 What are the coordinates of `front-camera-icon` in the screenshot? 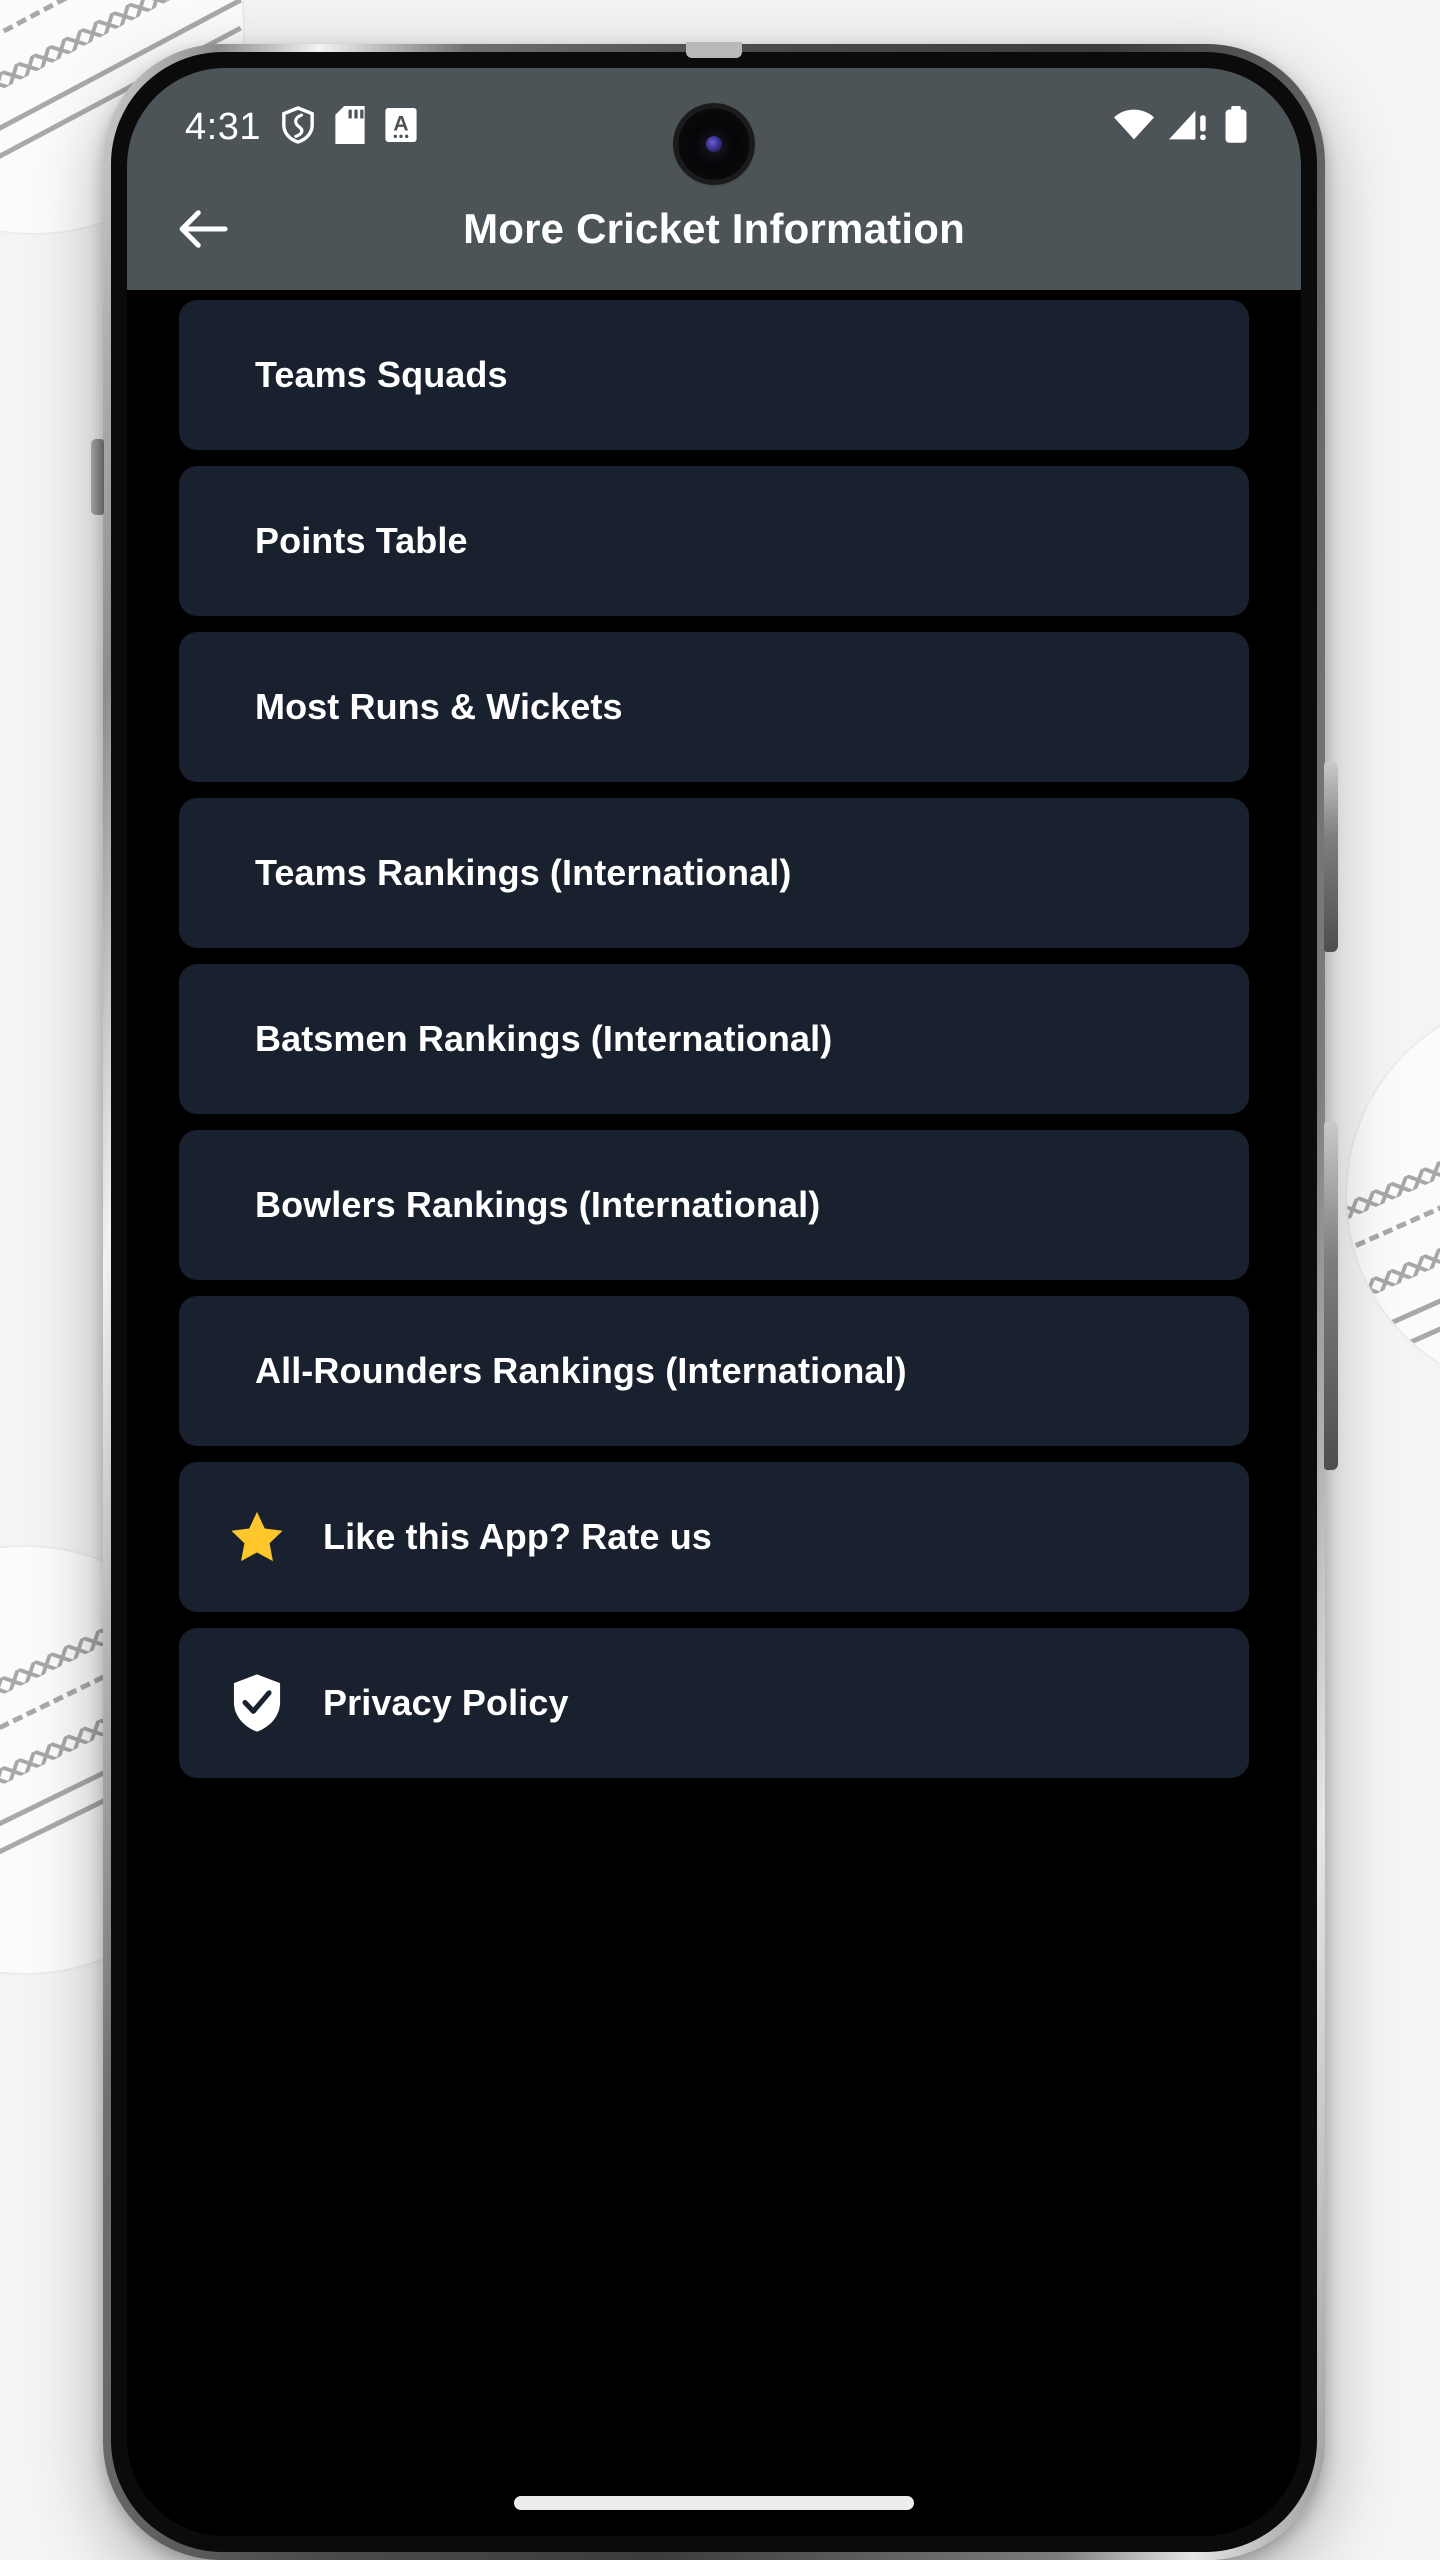 It's located at (714, 144).